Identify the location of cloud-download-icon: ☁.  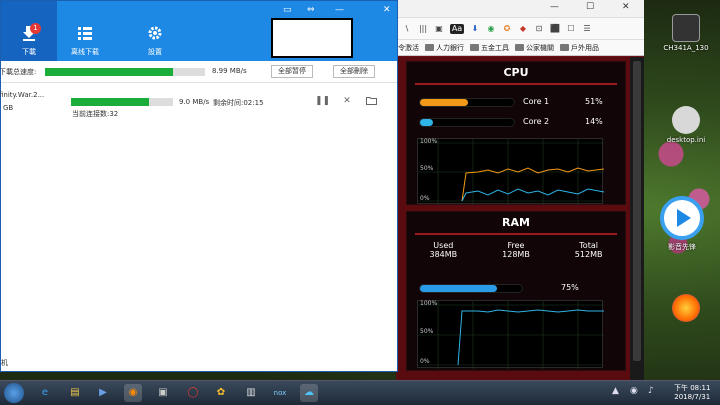
(309, 393).